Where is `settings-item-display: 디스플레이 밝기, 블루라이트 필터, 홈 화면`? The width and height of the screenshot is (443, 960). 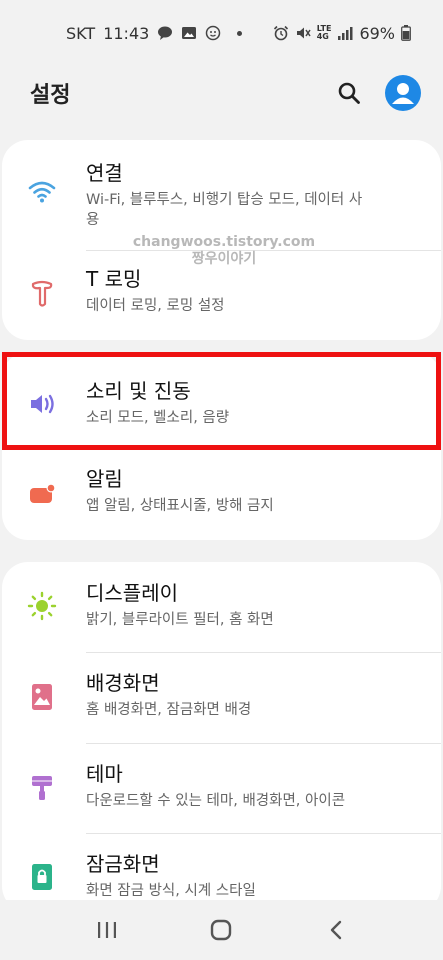
settings-item-display: 디스플레이 밝기, 블루라이트 필터, 홈 화면 is located at coordinates (221, 607).